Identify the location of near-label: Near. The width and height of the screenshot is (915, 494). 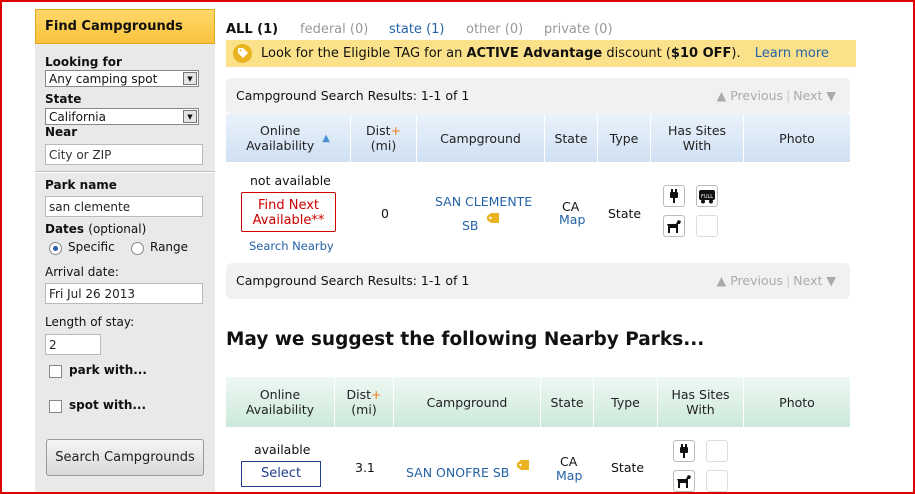
(61, 132).